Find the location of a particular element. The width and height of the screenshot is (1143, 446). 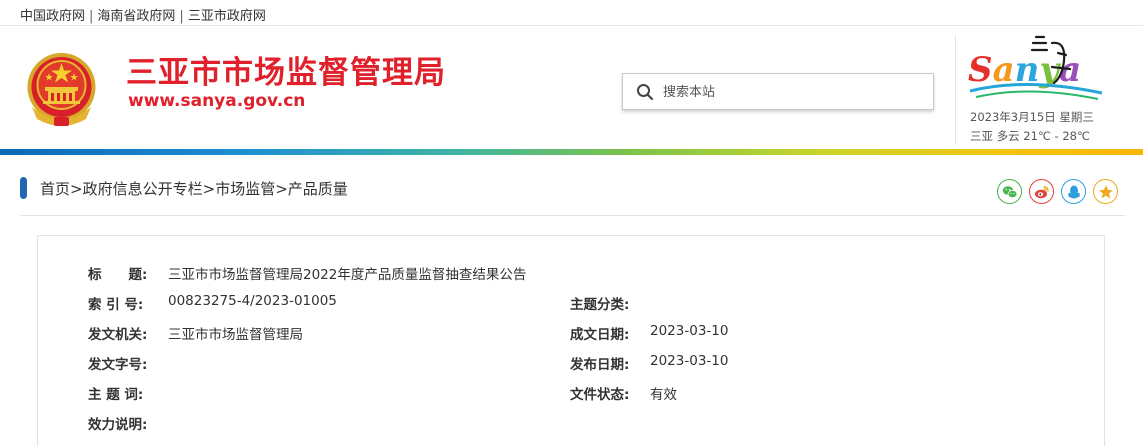

label-doc-number: 发文字号: is located at coordinates (118, 365).